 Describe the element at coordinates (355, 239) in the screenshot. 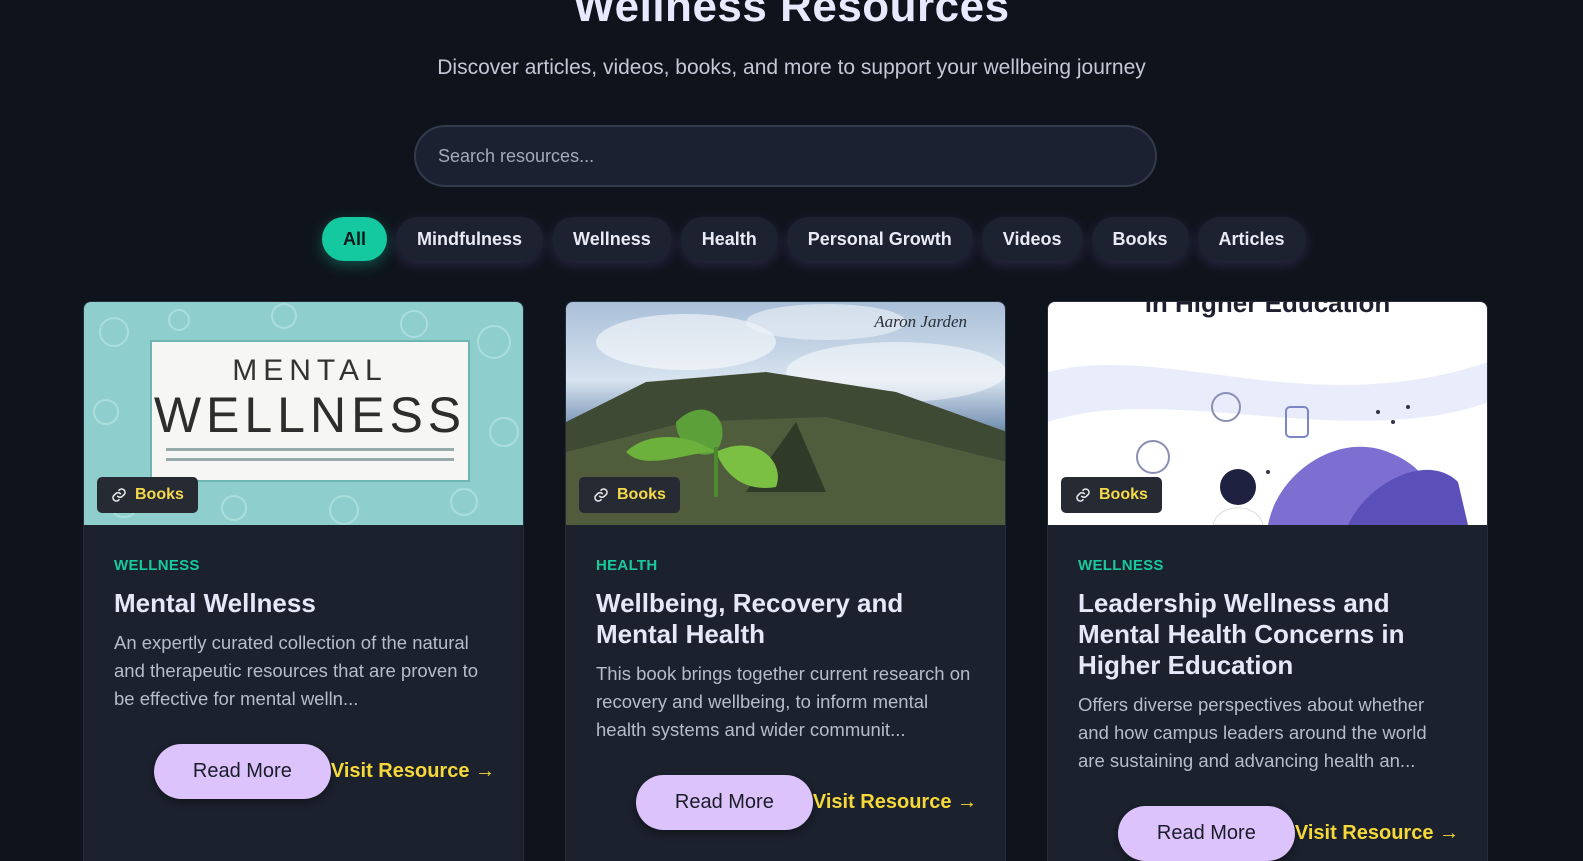

I see `filter-chip-all: All` at that location.